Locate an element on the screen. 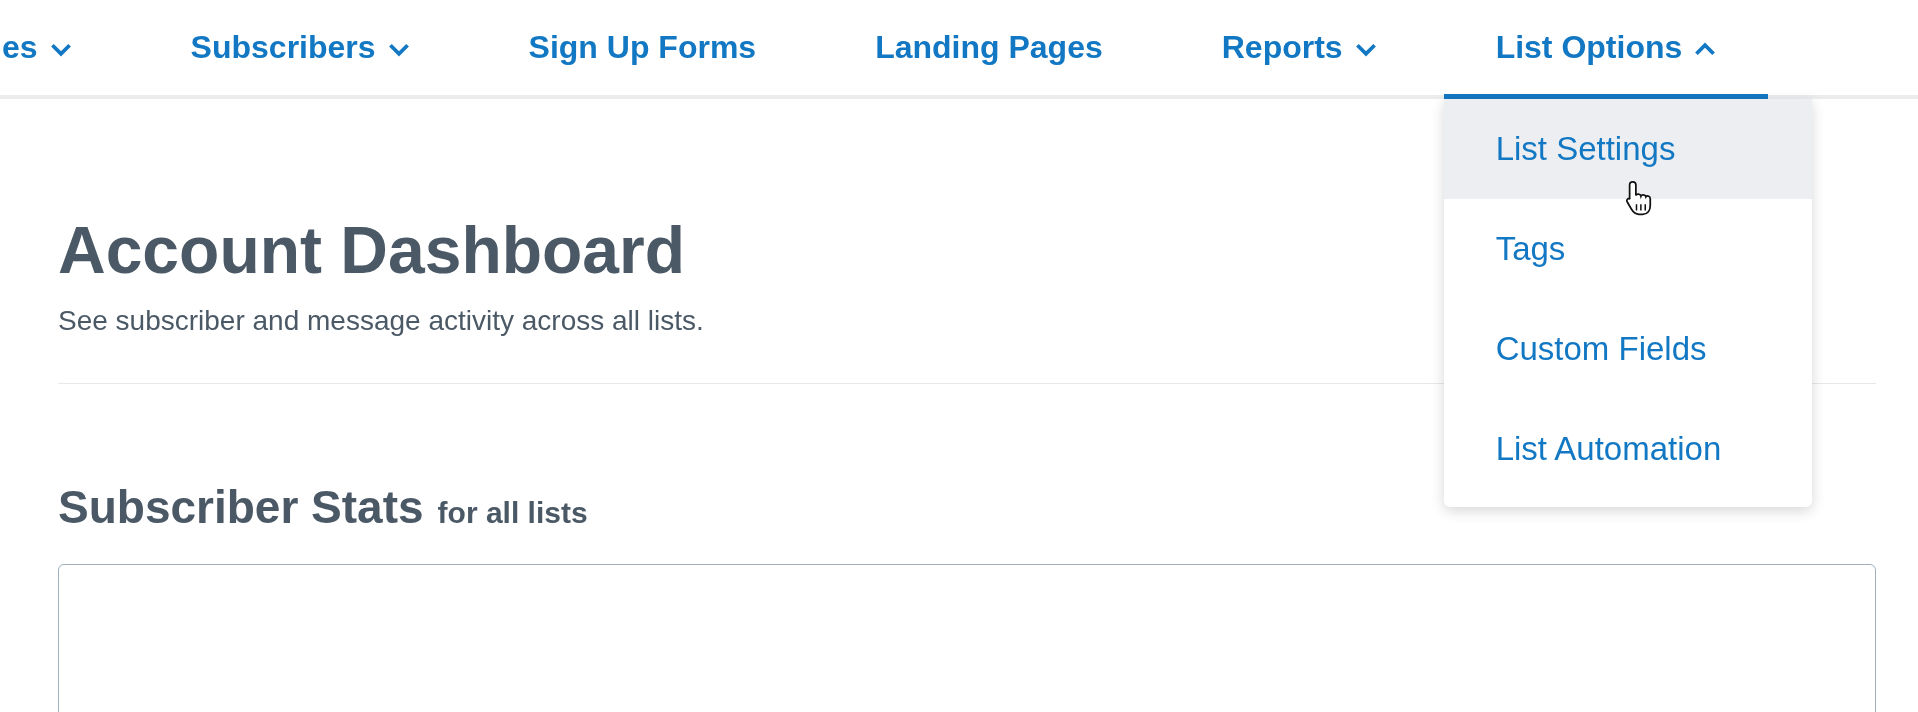 The width and height of the screenshot is (1918, 712). menu-item: List Settings is located at coordinates (1627, 149).